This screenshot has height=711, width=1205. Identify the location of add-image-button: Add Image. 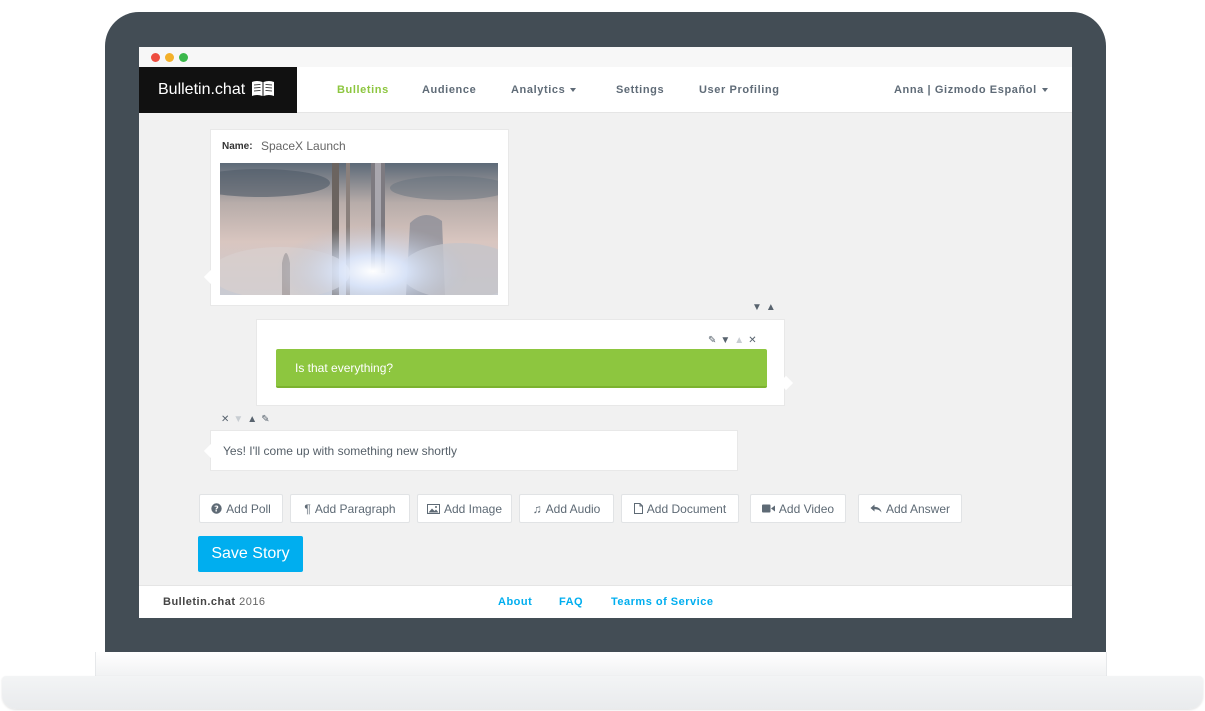
(464, 508).